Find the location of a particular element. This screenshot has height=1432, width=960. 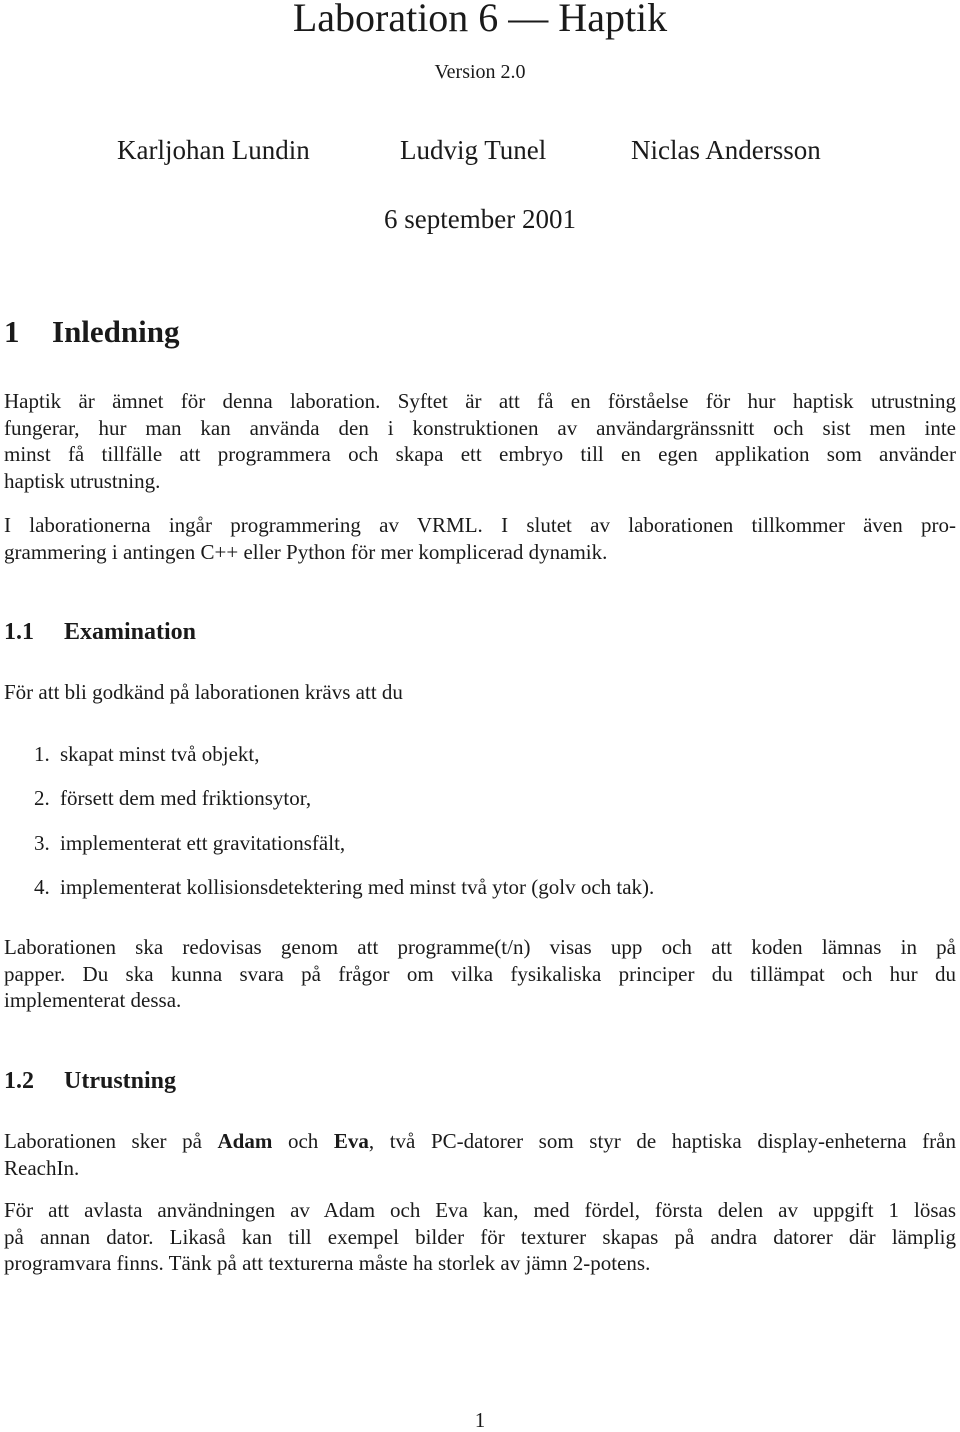

computer-name-adam: Adam is located at coordinates (245, 1141).